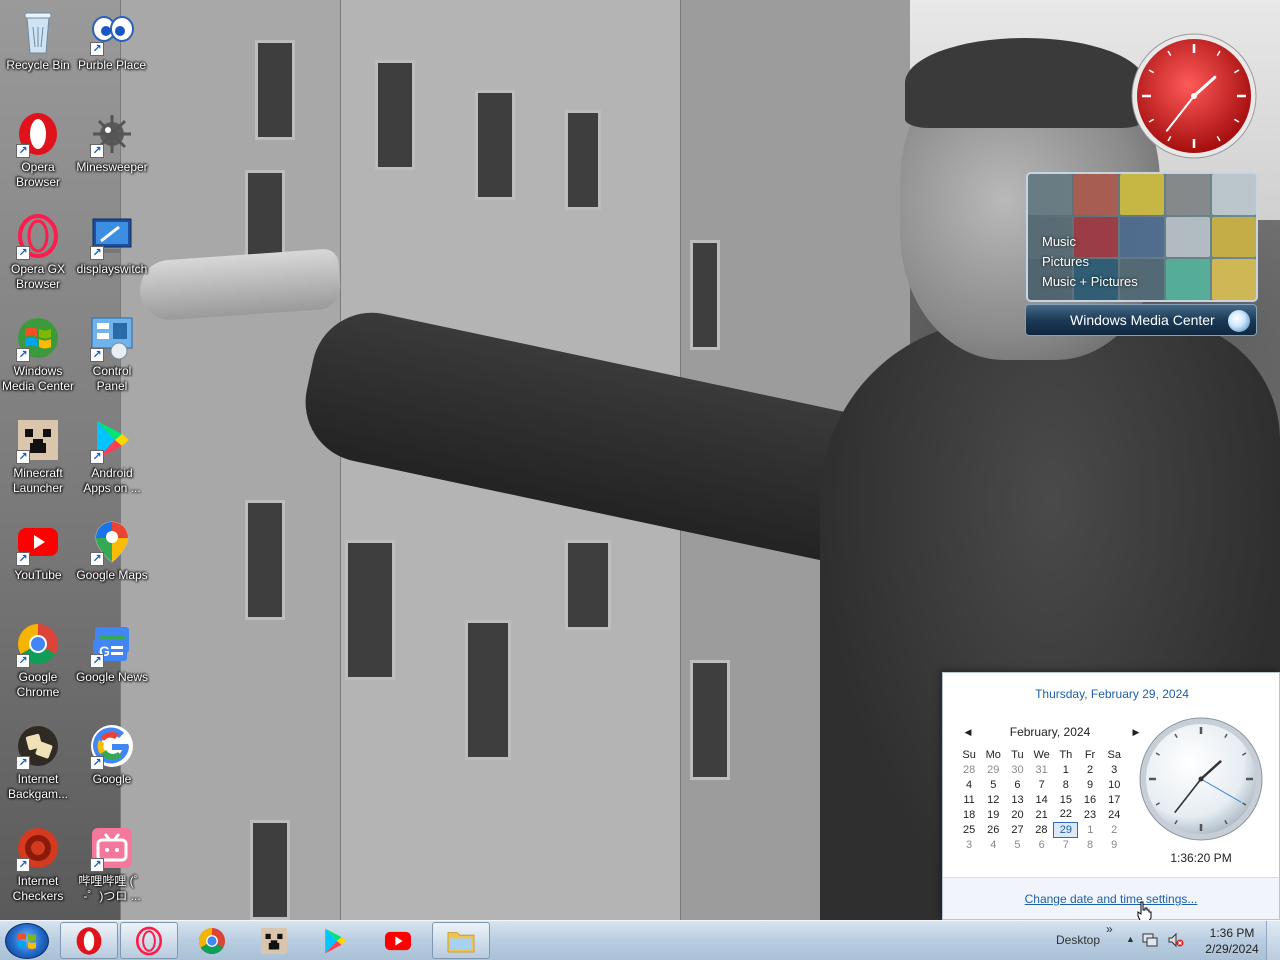 This screenshot has width=1280, height=960. I want to click on desktop-icon: ↗ Google, so click(112, 754).